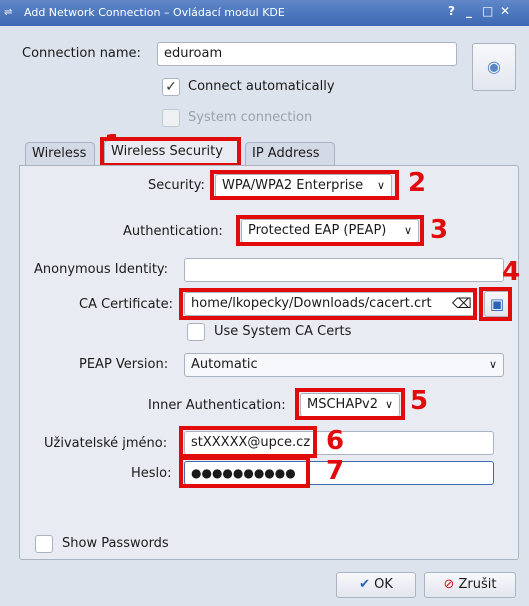  What do you see at coordinates (283, 331) in the screenshot?
I see `use-system-ca-label: Use System CA Certs` at bounding box center [283, 331].